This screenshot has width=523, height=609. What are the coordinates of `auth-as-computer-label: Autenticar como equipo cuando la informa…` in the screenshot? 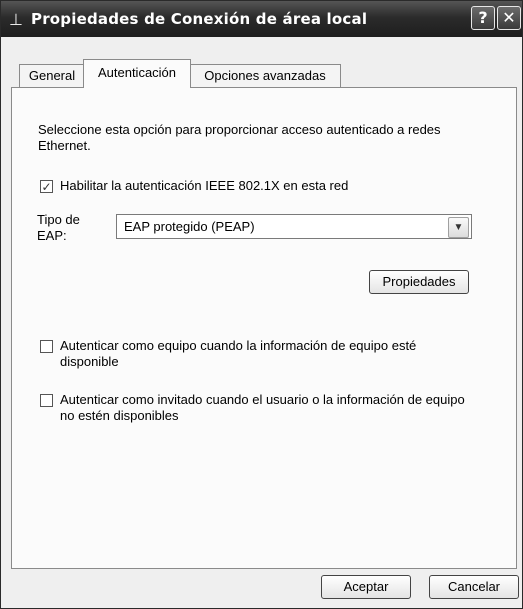 It's located at (238, 353).